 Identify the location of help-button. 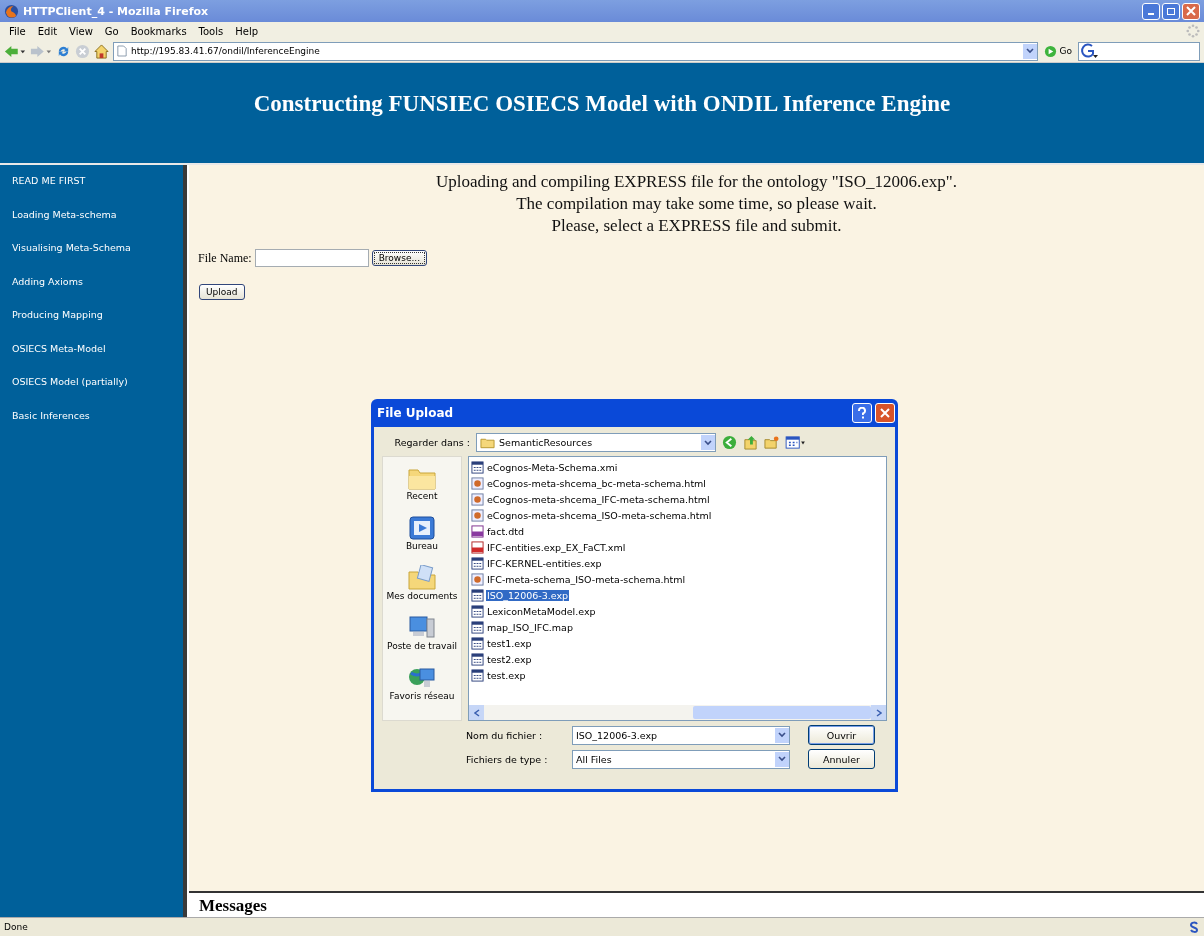
(862, 413).